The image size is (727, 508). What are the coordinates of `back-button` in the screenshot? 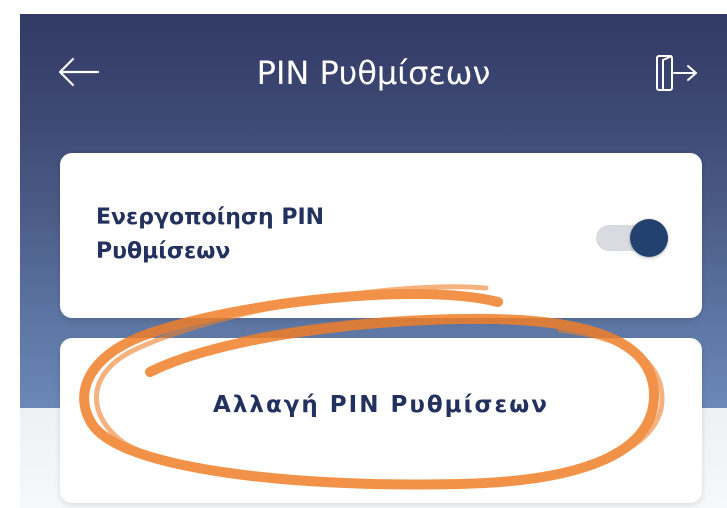 It's located at (79, 72).